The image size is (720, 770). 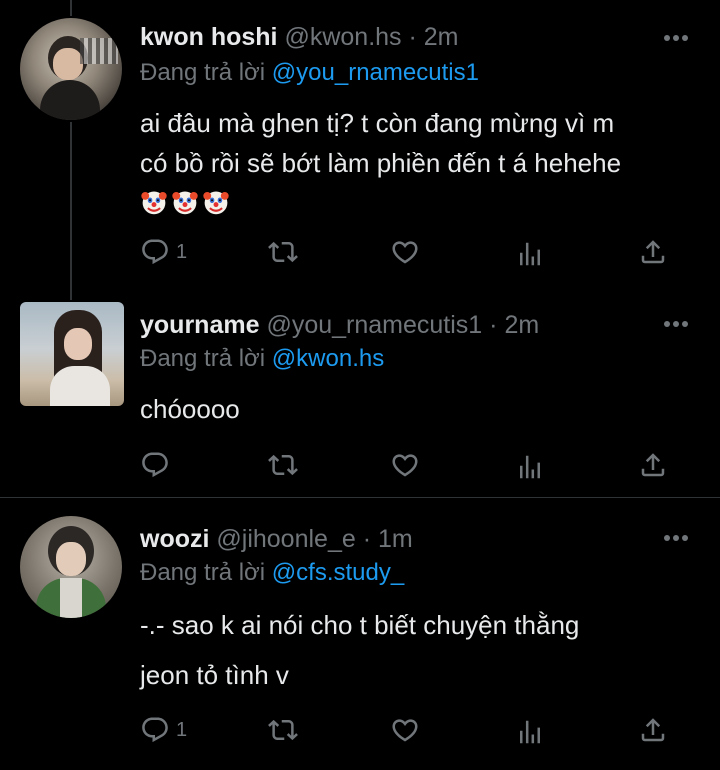 I want to click on display-name: woozi, so click(x=174, y=539).